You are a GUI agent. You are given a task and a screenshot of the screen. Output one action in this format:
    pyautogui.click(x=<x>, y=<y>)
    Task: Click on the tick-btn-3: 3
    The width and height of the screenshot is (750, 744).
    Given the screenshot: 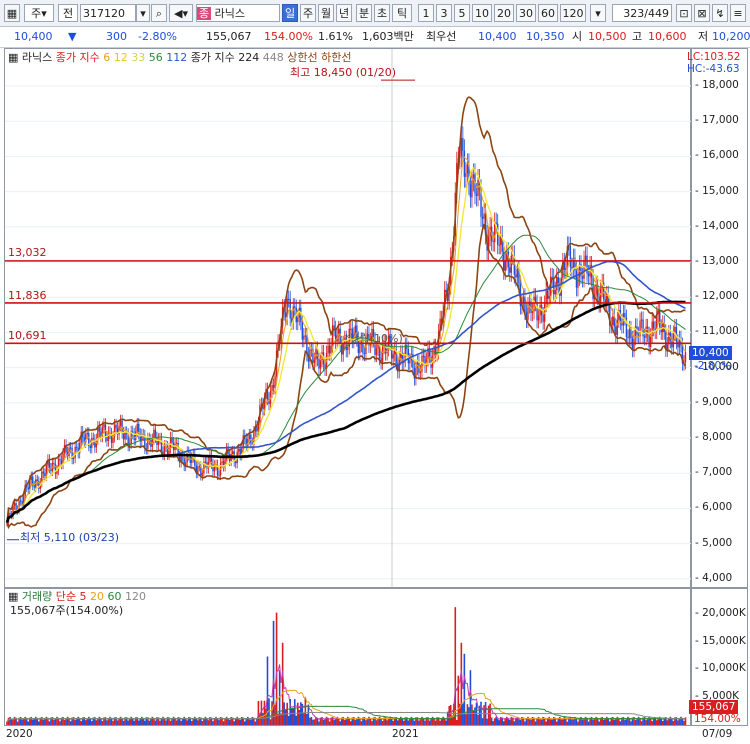 What is the action you would take?
    pyautogui.click(x=444, y=13)
    